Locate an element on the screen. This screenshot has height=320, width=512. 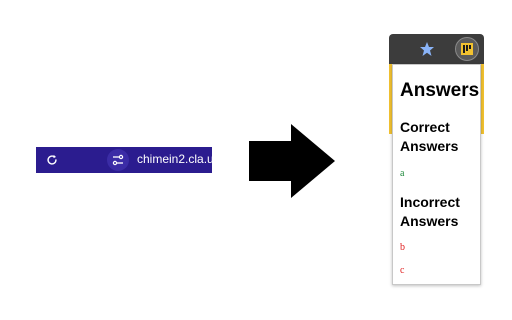
page-accent-right is located at coordinates (482, 99).